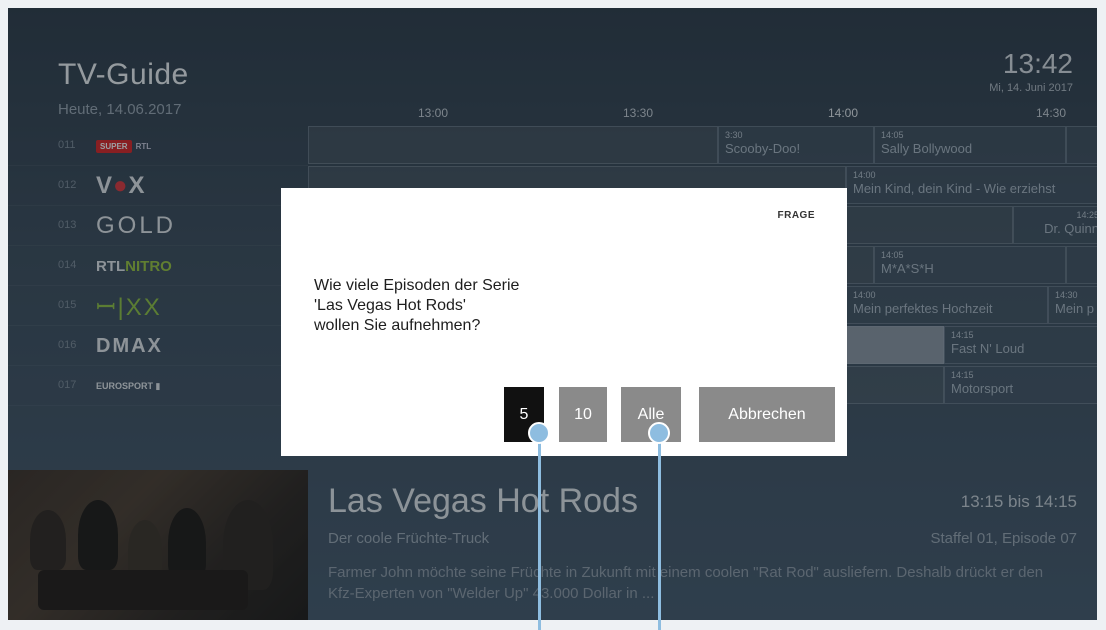 The width and height of the screenshot is (1106, 630). What do you see at coordinates (397, 325) in the screenshot?
I see `question-line: wollen Sie aufnehmen?` at bounding box center [397, 325].